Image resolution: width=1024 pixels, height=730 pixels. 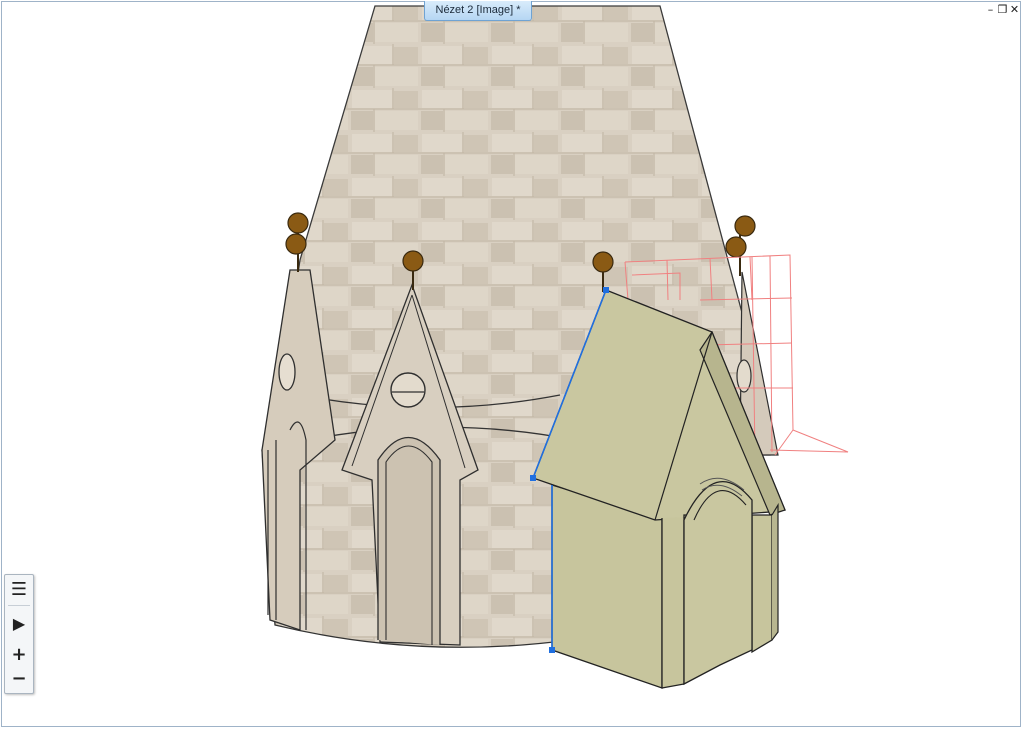 I want to click on play-icon: ▶, so click(x=19, y=624).